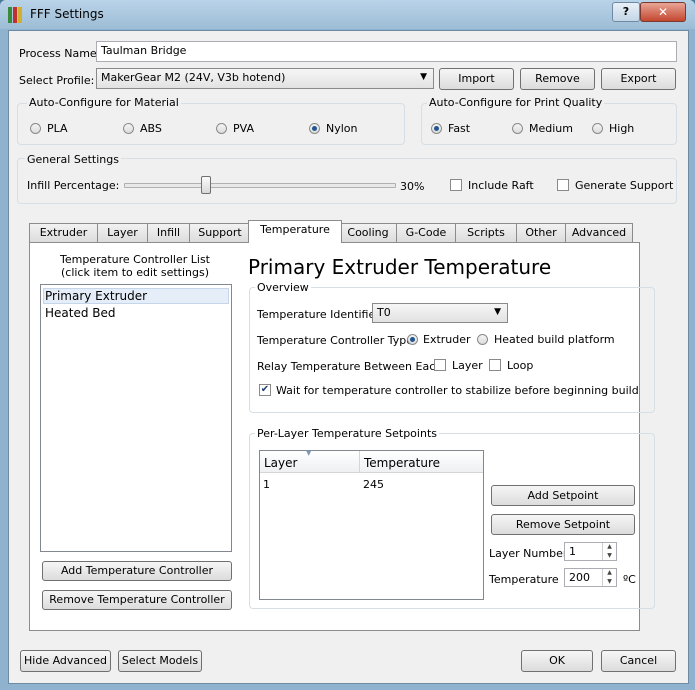  What do you see at coordinates (371, 524) in the screenshot?
I see `setpoints-table: Layer ▼ Temperature 1 245` at bounding box center [371, 524].